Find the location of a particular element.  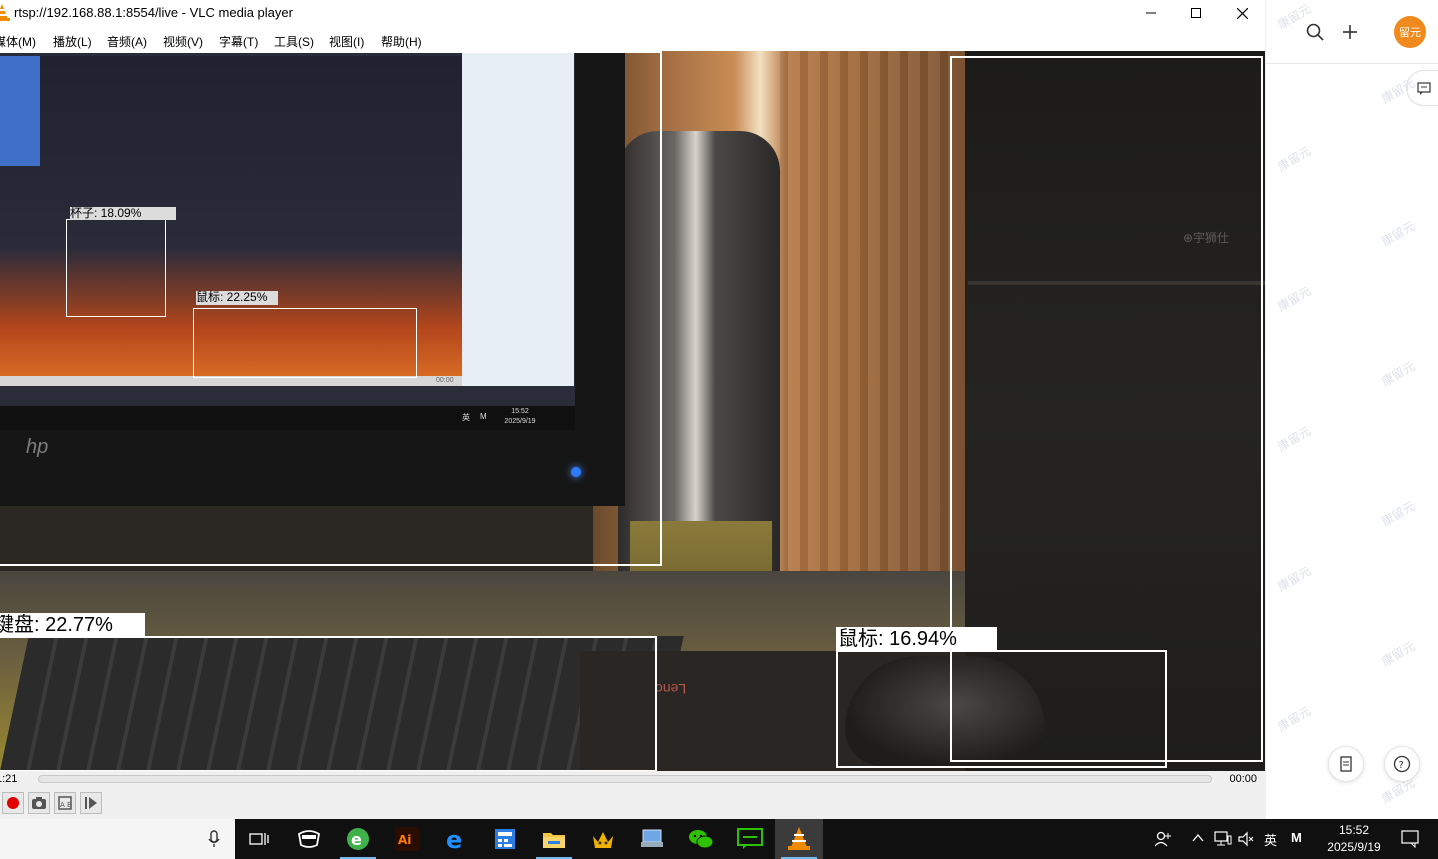

remote-desktop-icon is located at coordinates (652, 838).